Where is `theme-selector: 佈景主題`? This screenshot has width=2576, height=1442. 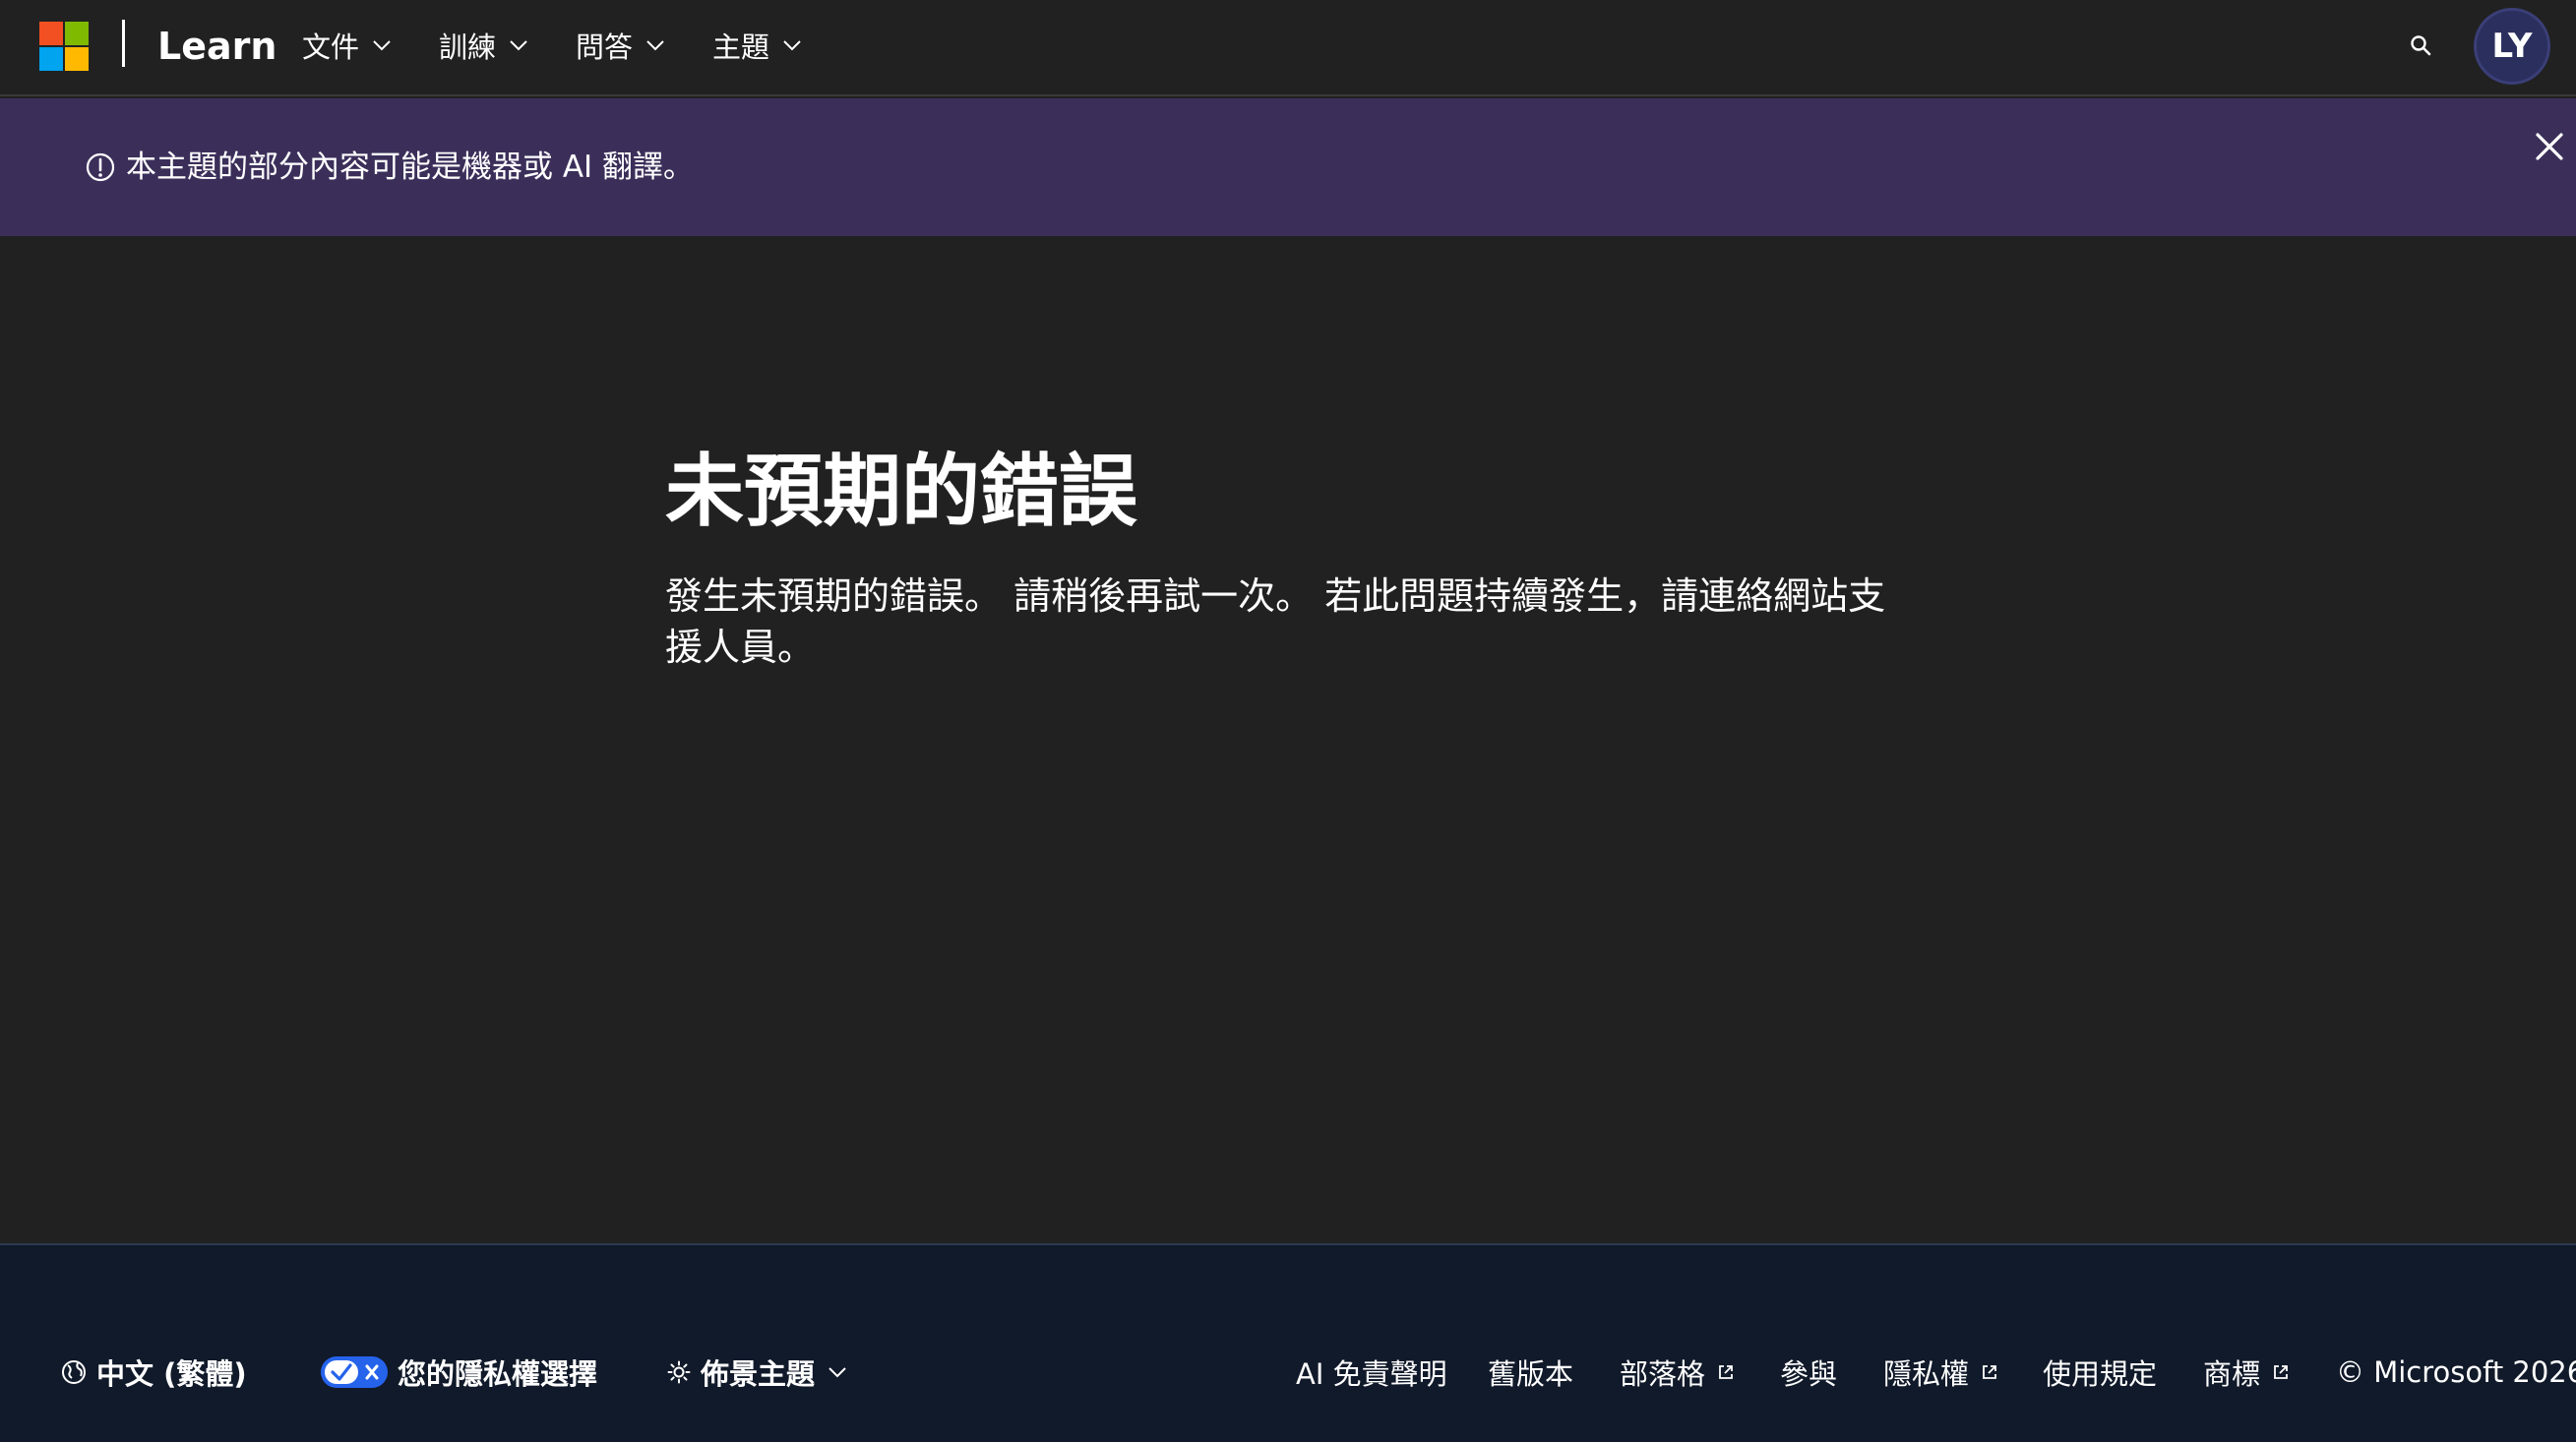
theme-selector: 佈景主題 is located at coordinates (758, 1372).